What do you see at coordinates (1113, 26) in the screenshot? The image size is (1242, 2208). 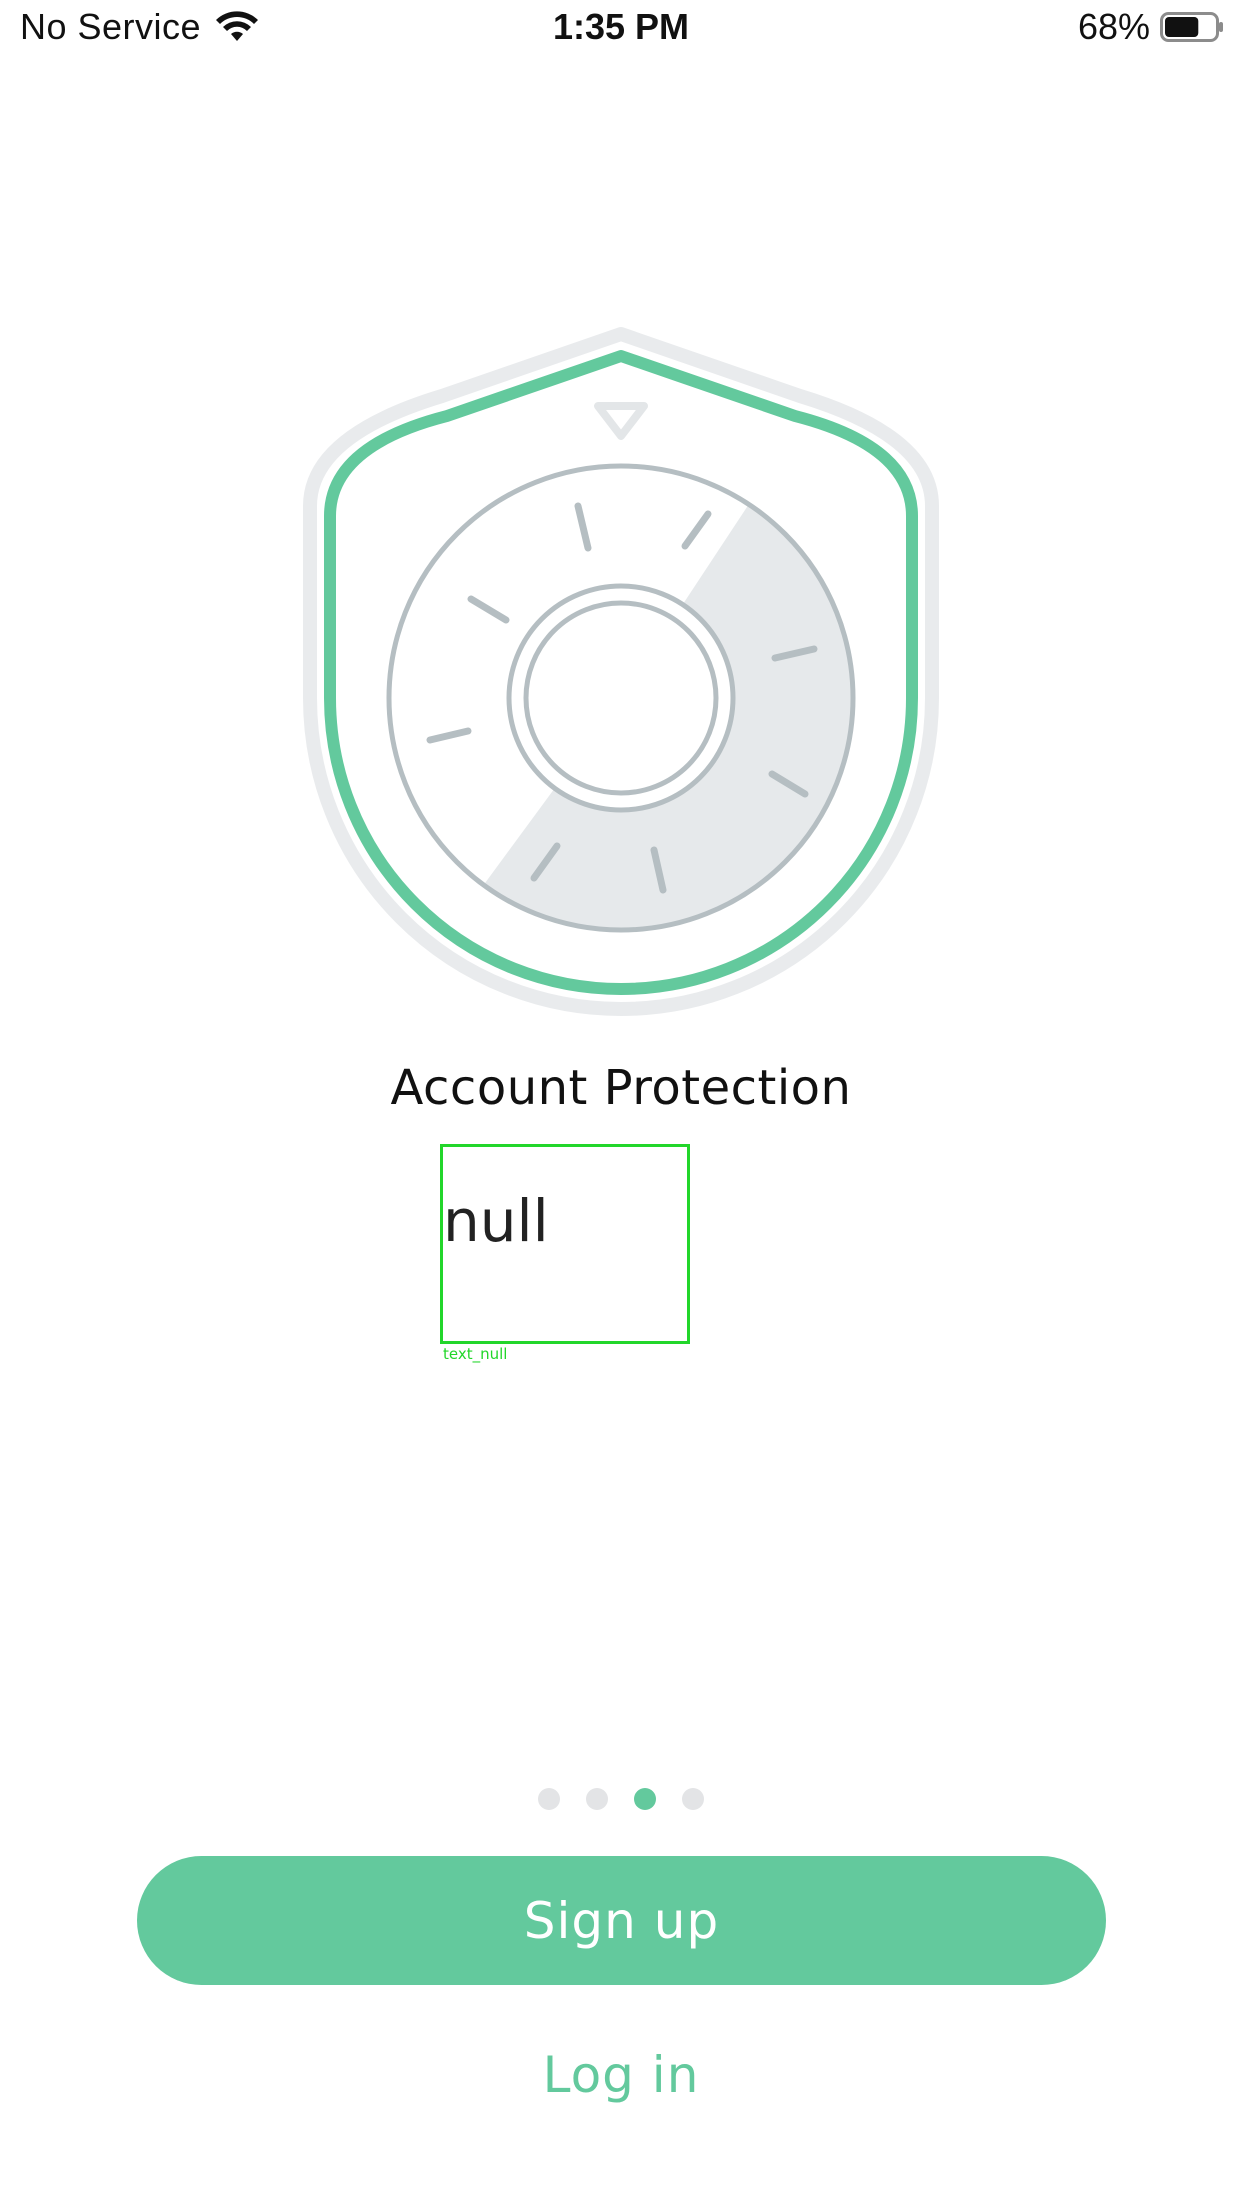 I see `battery-percent: 68%` at bounding box center [1113, 26].